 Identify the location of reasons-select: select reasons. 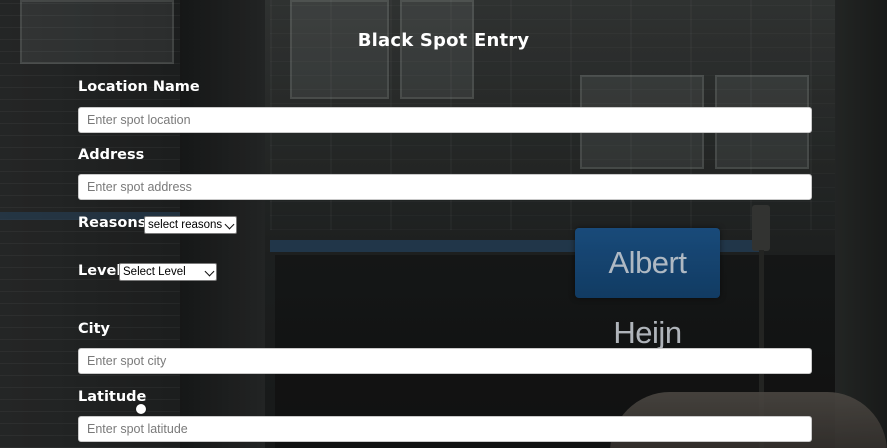
(190, 225).